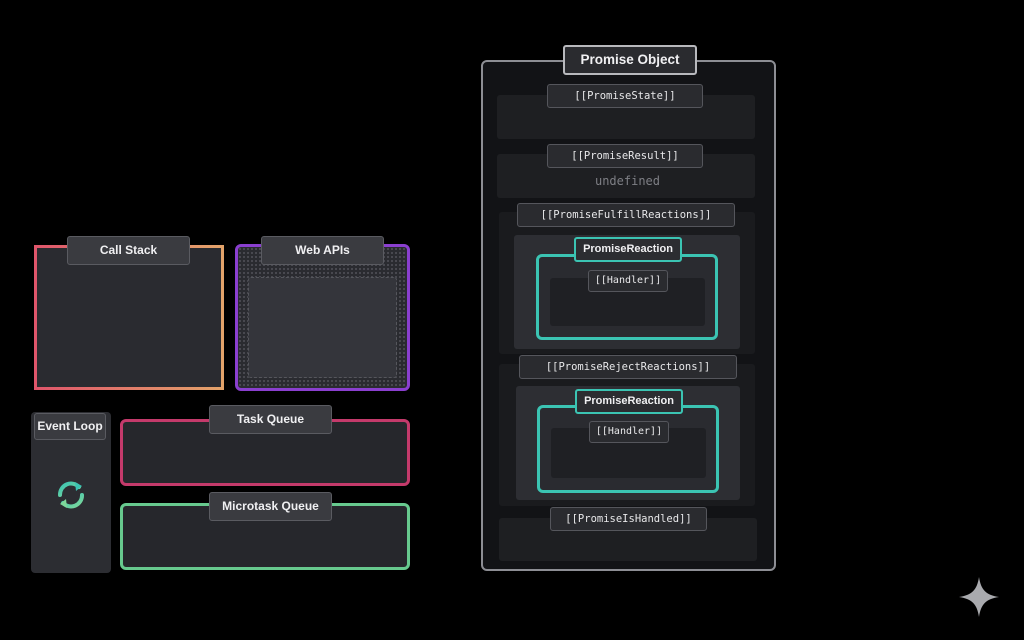 Image resolution: width=1024 pixels, height=640 pixels. I want to click on web-apis-panel, so click(322, 317).